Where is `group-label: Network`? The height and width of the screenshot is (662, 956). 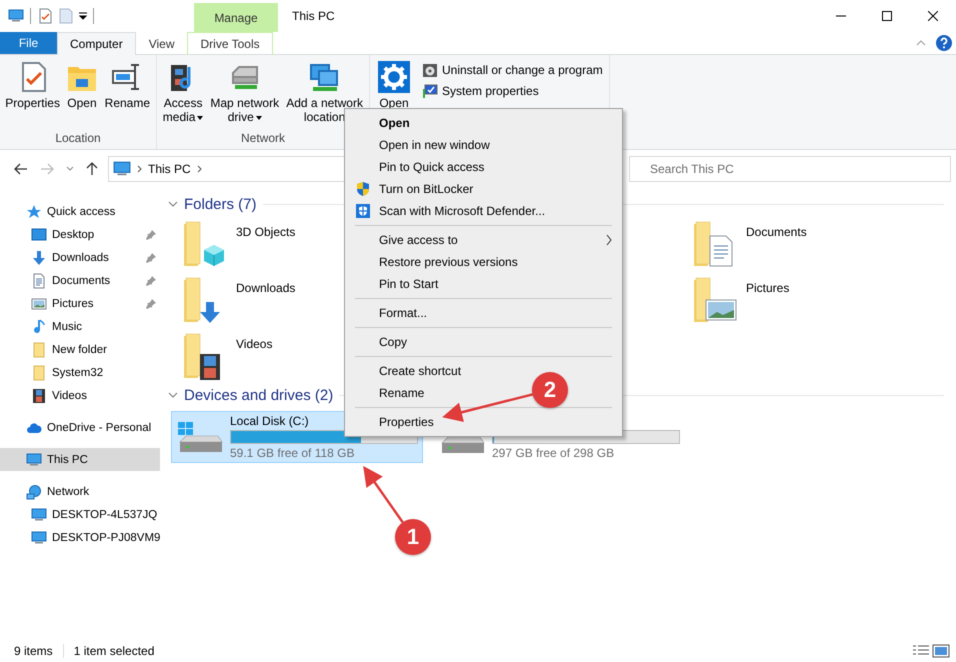
group-label: Network is located at coordinates (263, 139).